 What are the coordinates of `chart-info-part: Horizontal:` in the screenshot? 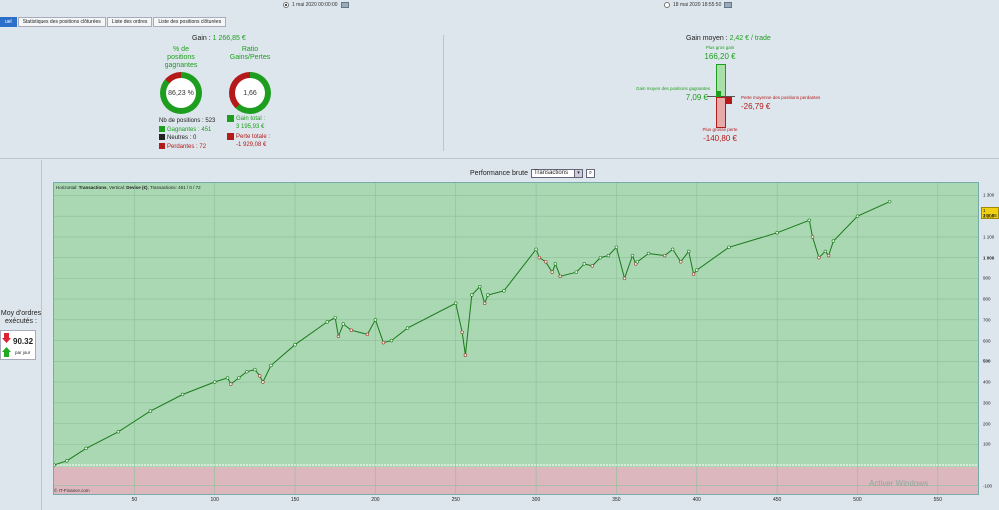 It's located at (67, 187).